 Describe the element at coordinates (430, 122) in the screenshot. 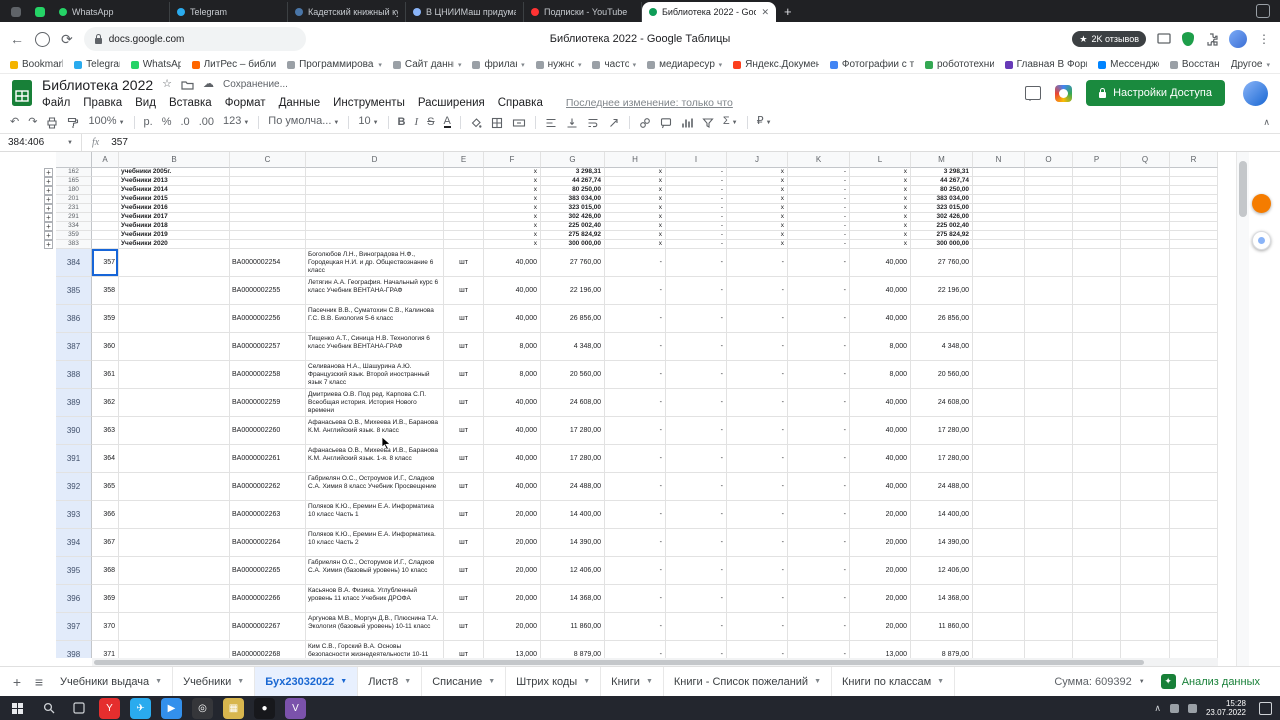

I see `strikethrough-button: S` at that location.